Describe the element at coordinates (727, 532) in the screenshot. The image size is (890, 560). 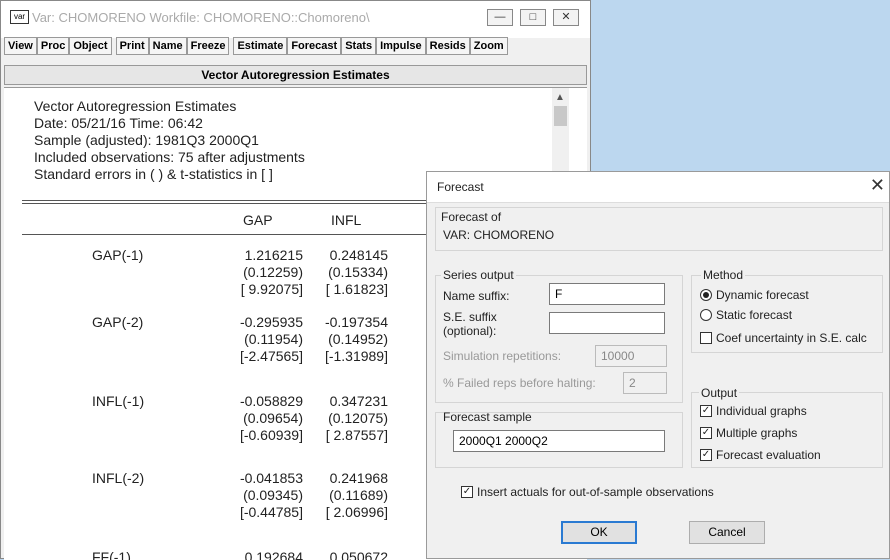
I see `cancel-button: Cancel` at that location.